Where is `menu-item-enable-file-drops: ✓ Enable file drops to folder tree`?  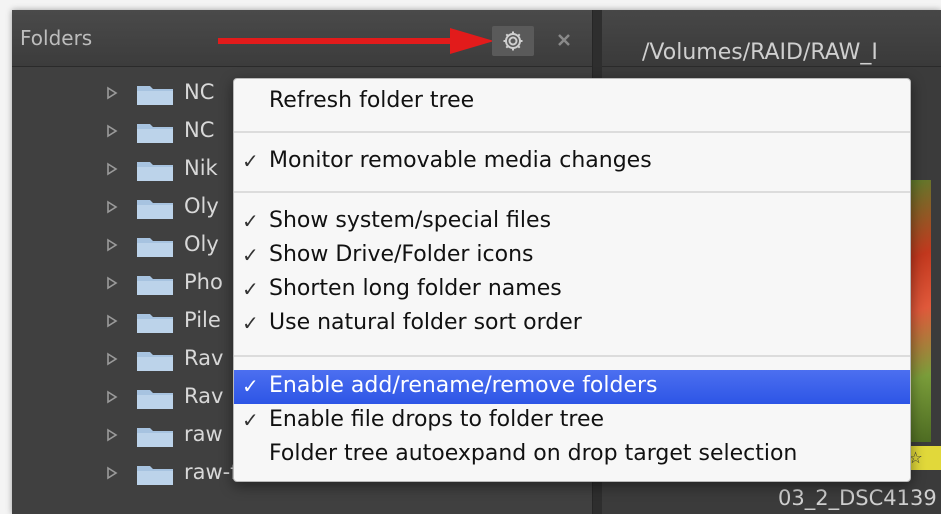
menu-item-enable-file-drops: ✓ Enable file drops to folder tree is located at coordinates (572, 421).